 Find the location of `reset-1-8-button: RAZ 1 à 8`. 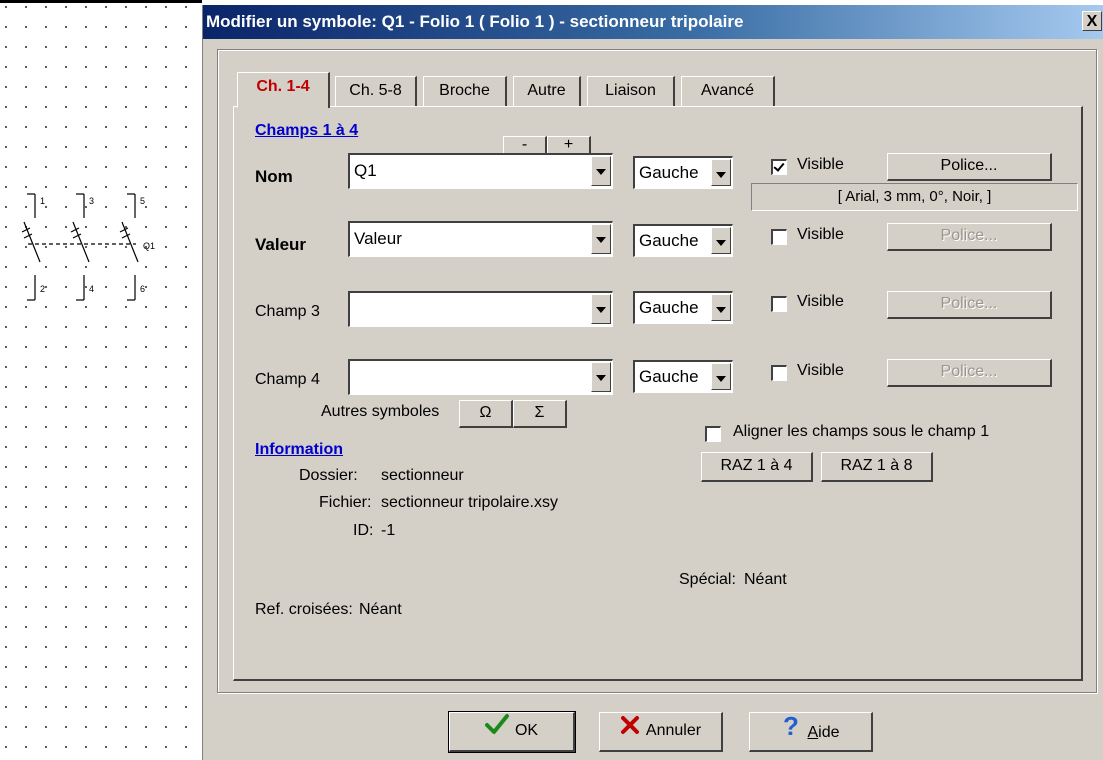

reset-1-8-button: RAZ 1 à 8 is located at coordinates (877, 467).